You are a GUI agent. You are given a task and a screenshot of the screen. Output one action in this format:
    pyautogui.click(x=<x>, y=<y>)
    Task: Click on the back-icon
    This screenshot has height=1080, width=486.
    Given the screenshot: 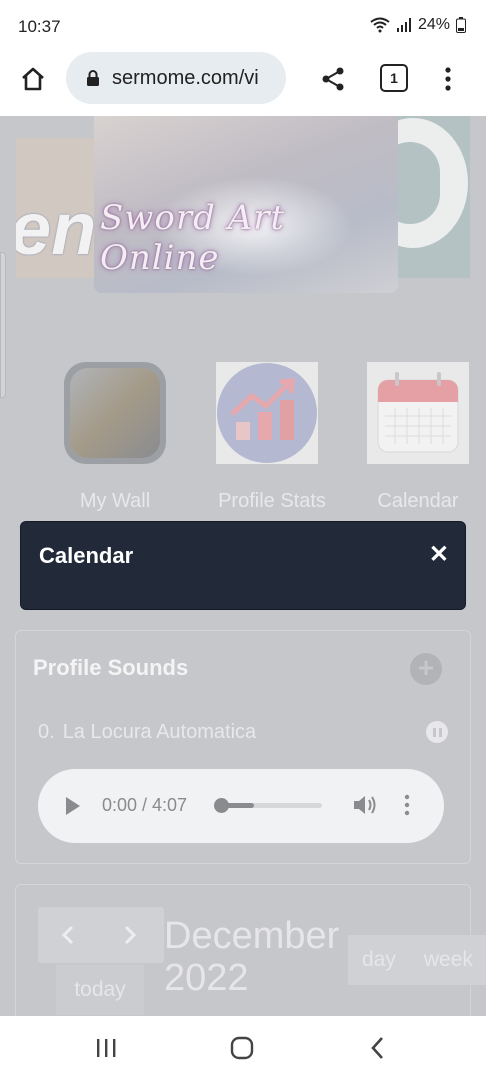 What is the action you would take?
    pyautogui.click(x=377, y=1048)
    